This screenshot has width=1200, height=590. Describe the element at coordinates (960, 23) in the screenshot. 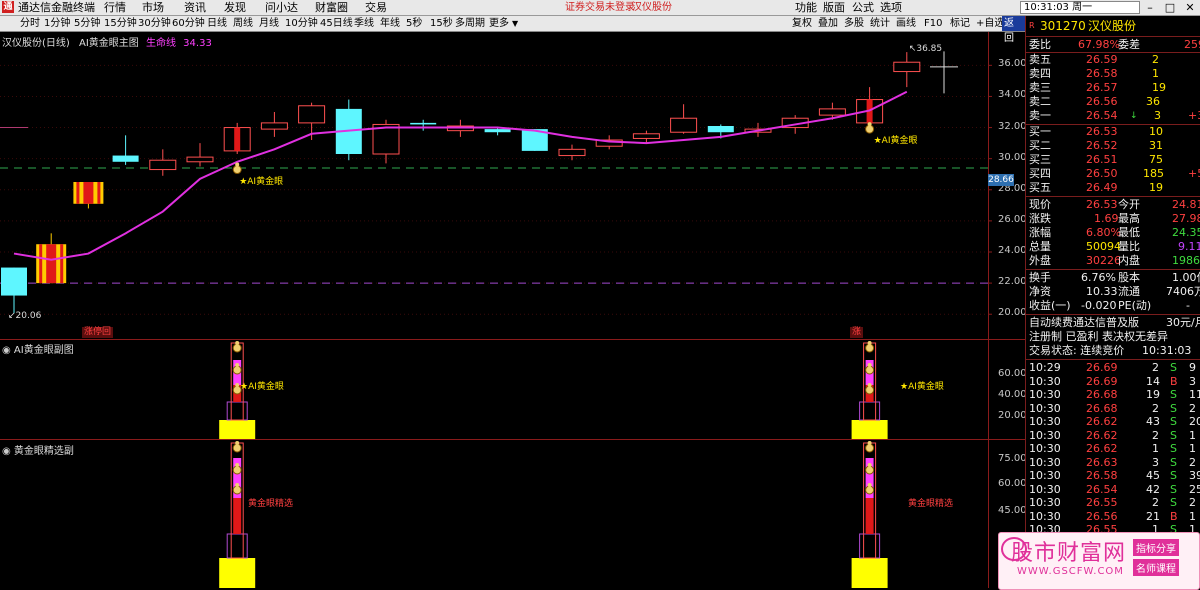

I see `tool-biaoji: 标记` at that location.